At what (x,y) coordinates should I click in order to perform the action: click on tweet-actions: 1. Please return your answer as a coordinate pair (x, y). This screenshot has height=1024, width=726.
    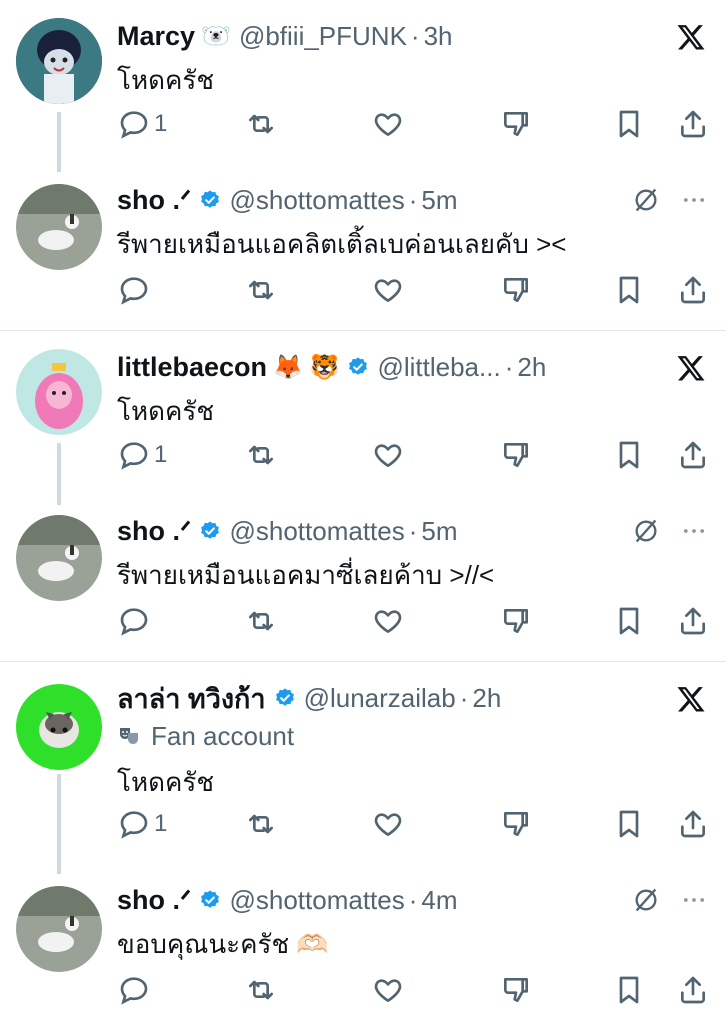
    Looking at the image, I should click on (363, 455).